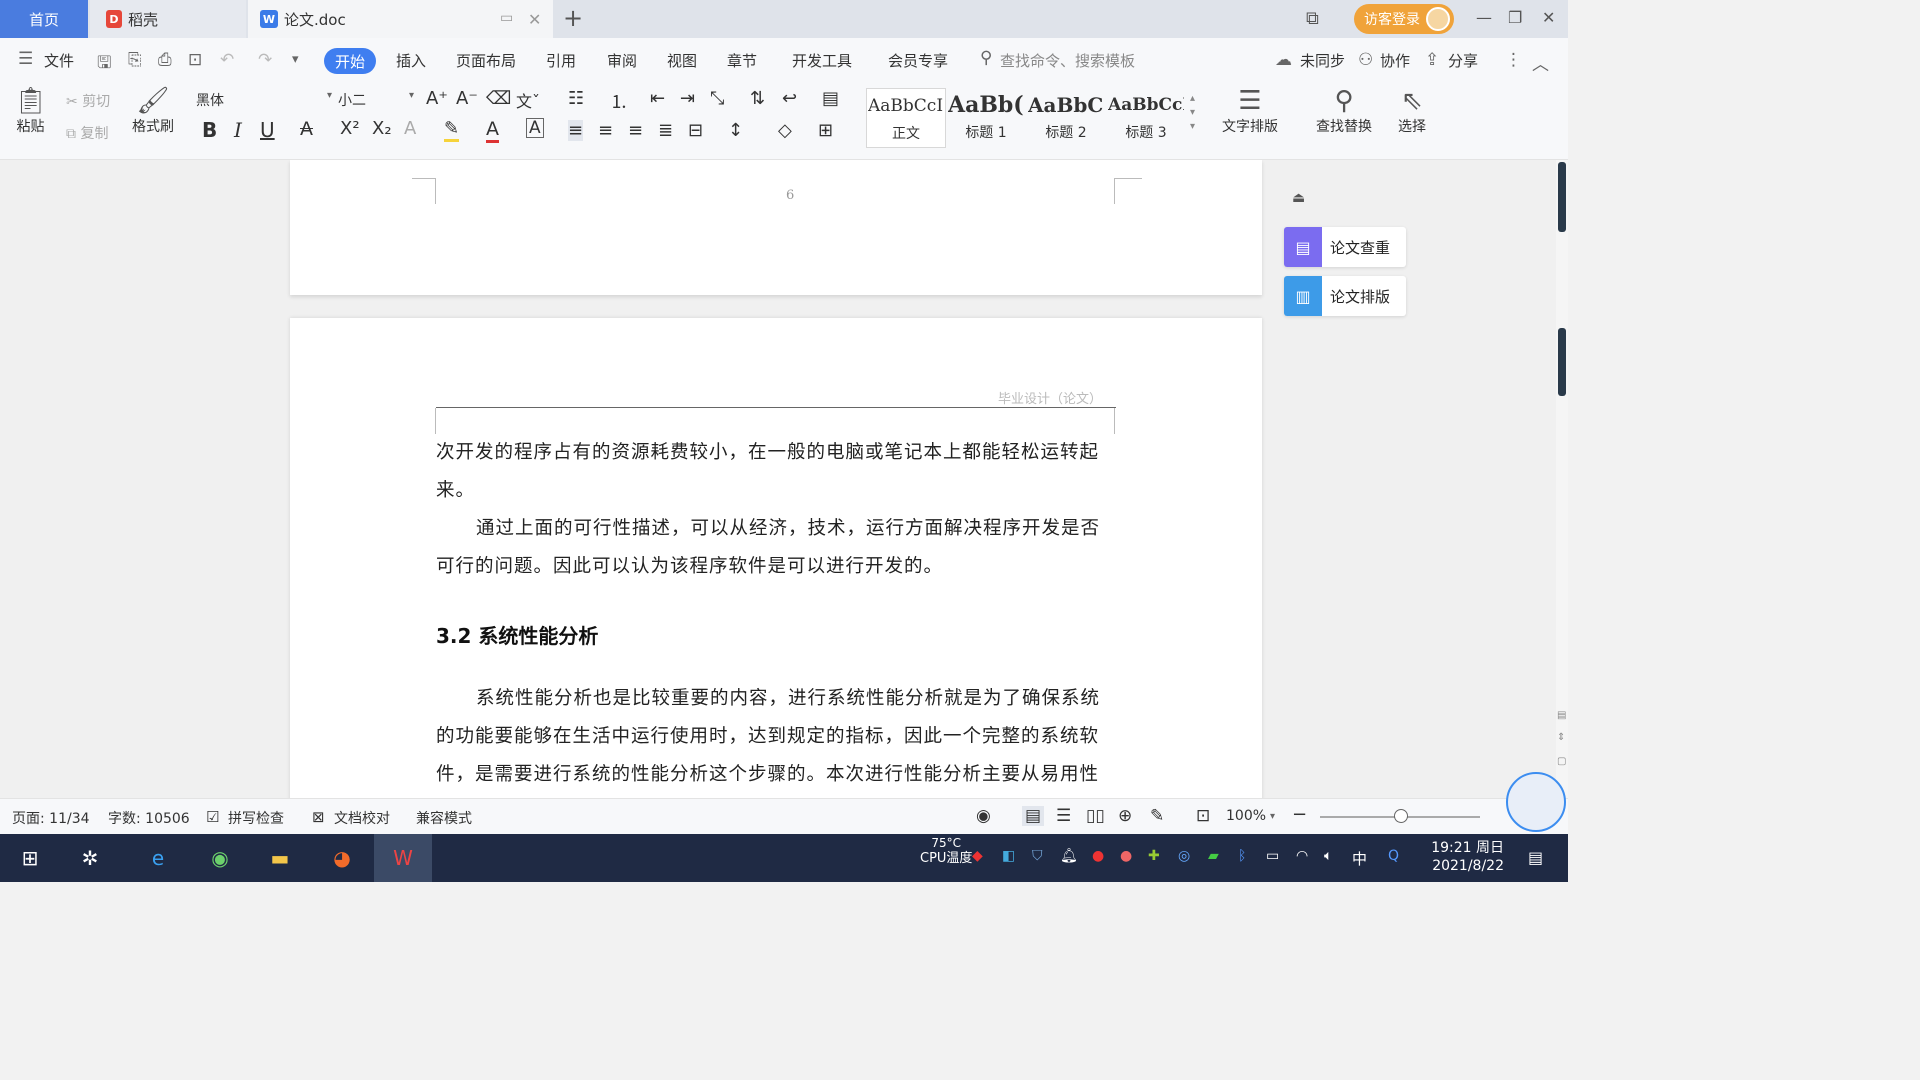  What do you see at coordinates (717, 98) in the screenshot?
I see `text-direction-icon: ⤡` at bounding box center [717, 98].